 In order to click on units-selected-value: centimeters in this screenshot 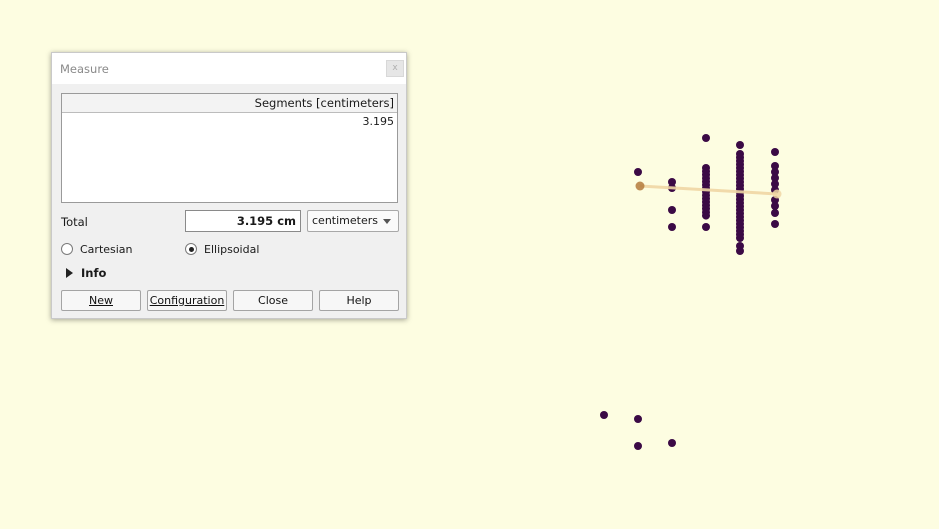, I will do `click(345, 220)`.